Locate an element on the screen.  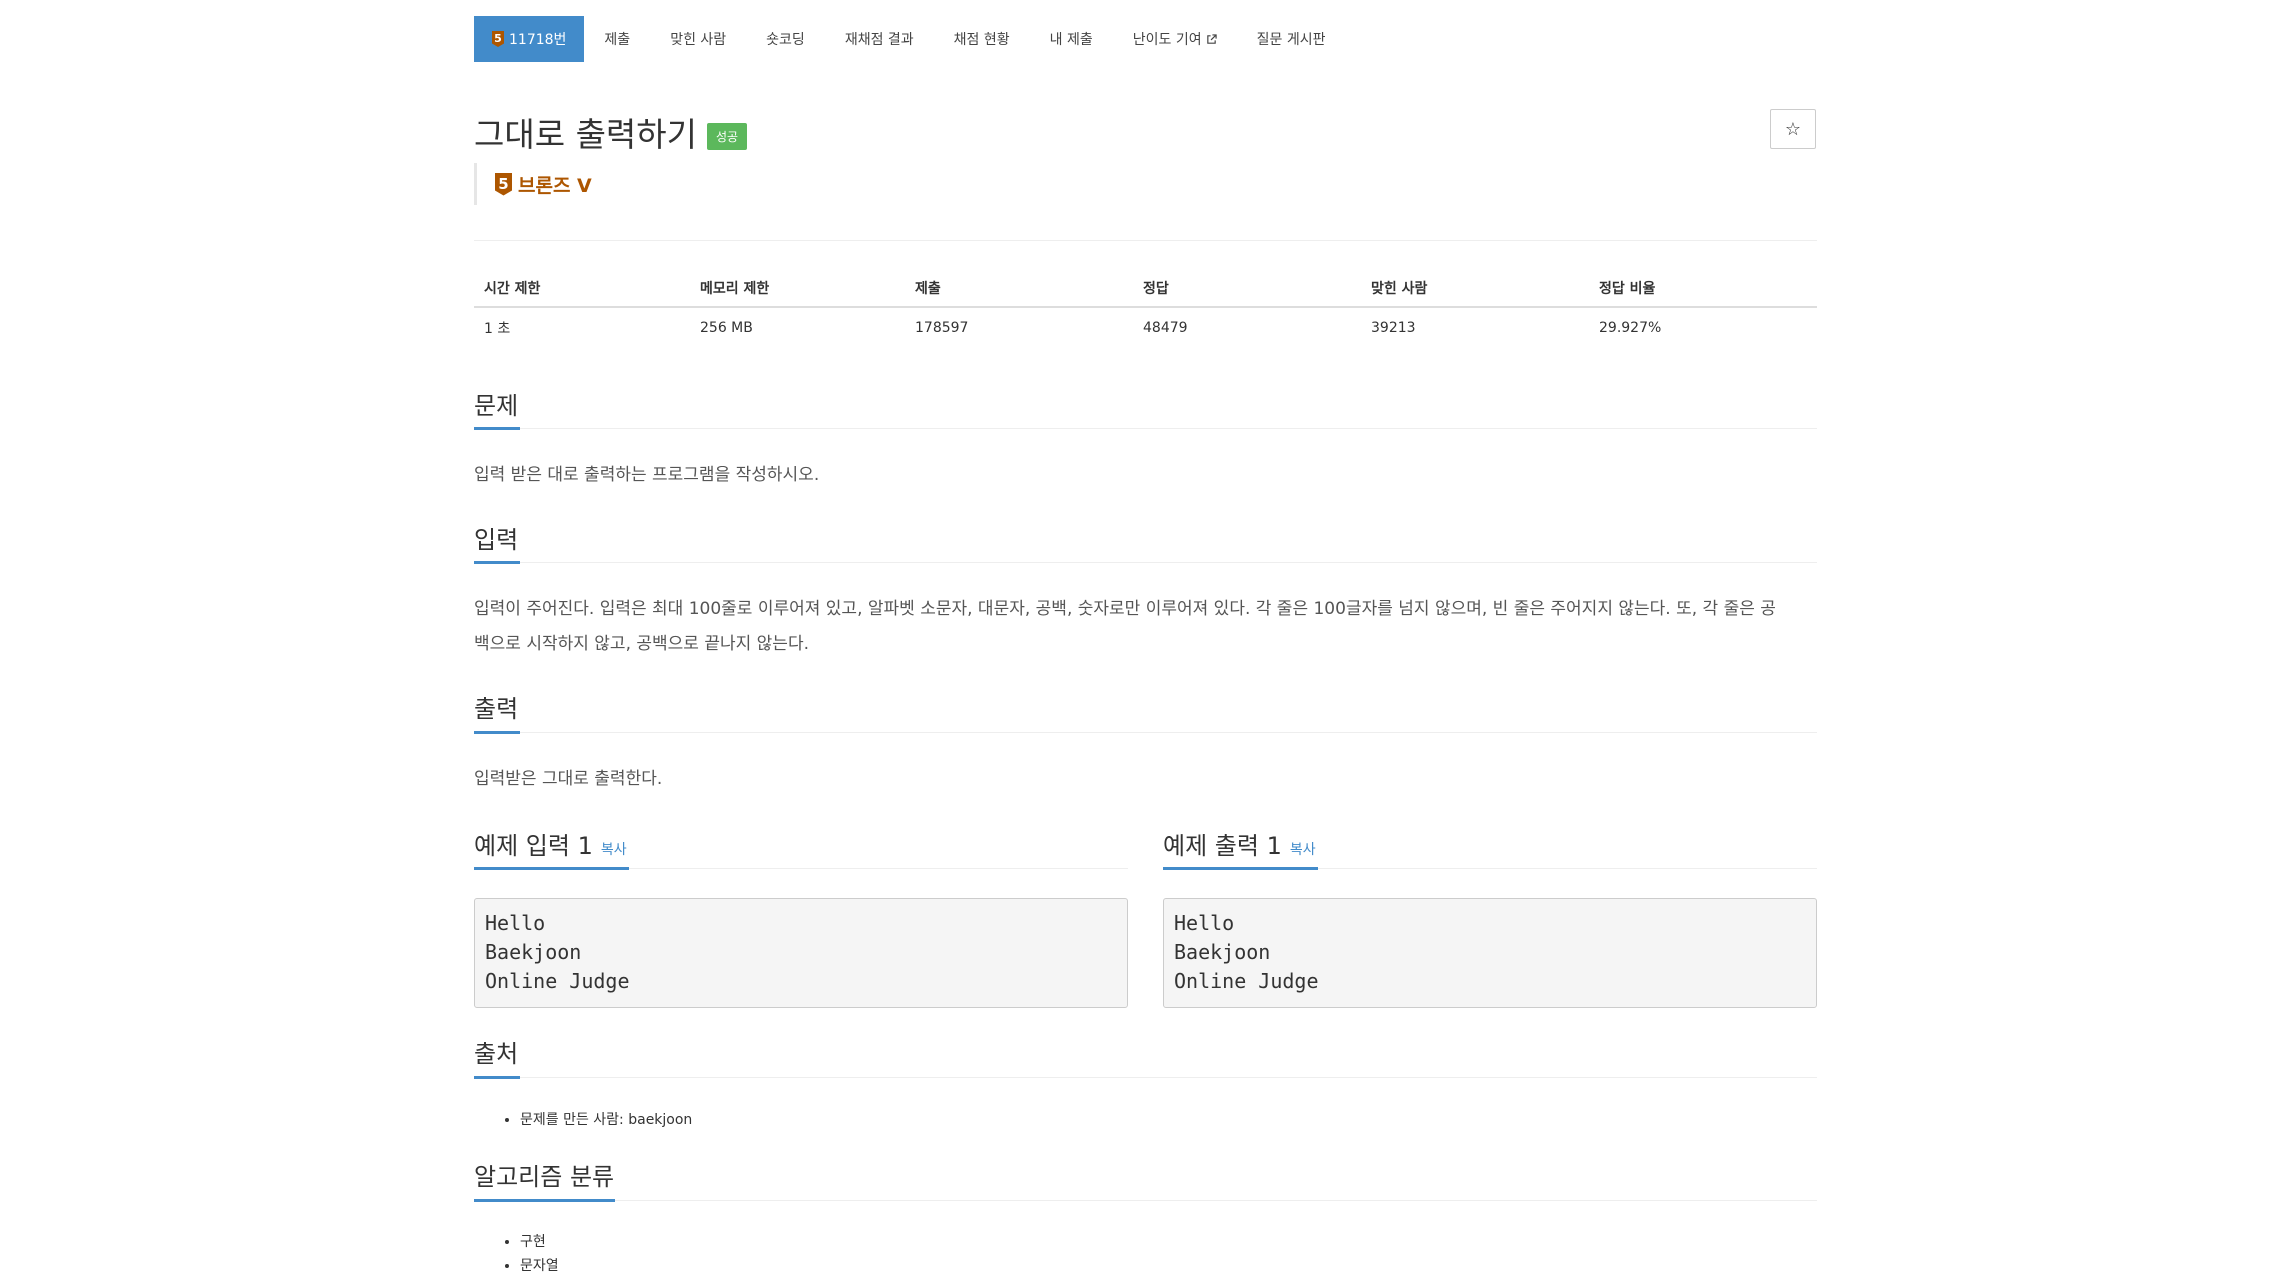
algorithm-tag-list: 구현 문자열 is located at coordinates (516, 1254).